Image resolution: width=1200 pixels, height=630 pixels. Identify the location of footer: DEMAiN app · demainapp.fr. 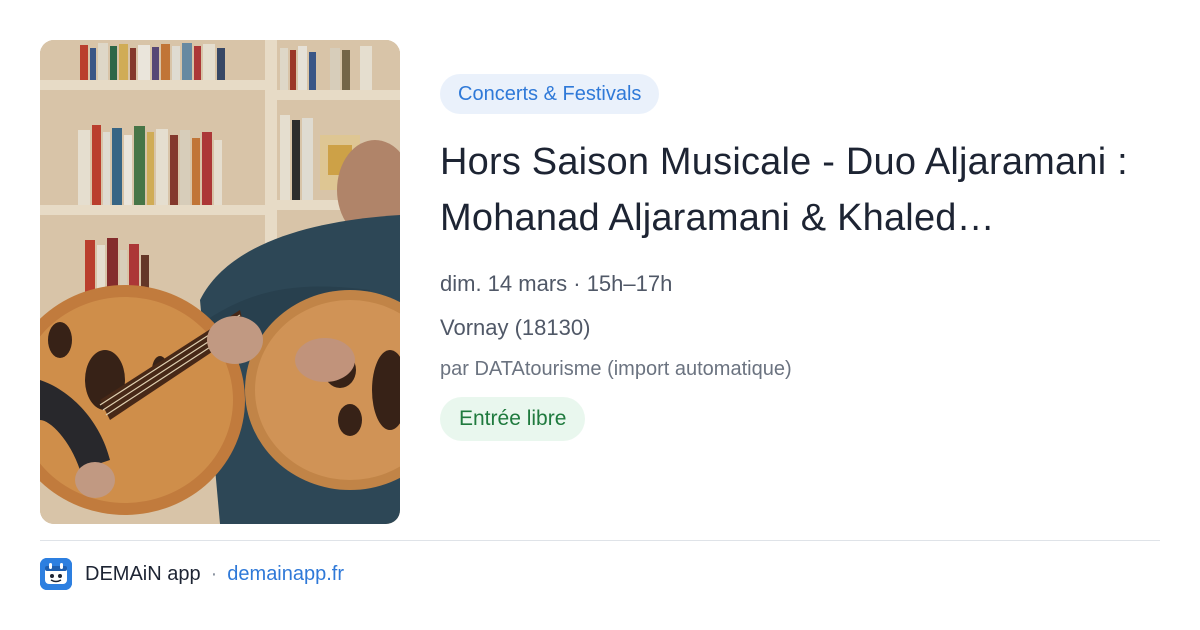
(192, 574).